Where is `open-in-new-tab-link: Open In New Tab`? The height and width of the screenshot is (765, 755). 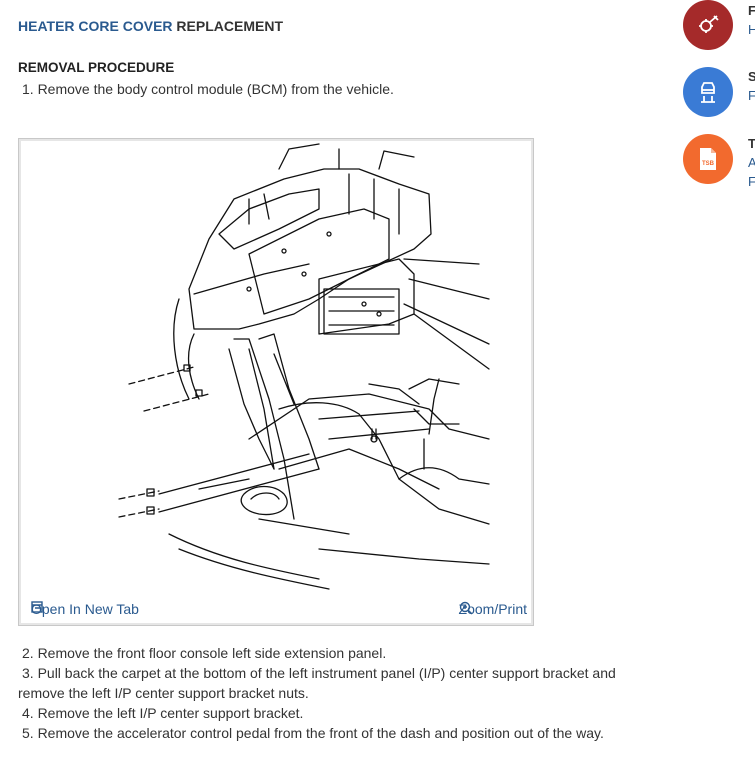
open-in-new-tab-link: Open In New Tab is located at coordinates (85, 609).